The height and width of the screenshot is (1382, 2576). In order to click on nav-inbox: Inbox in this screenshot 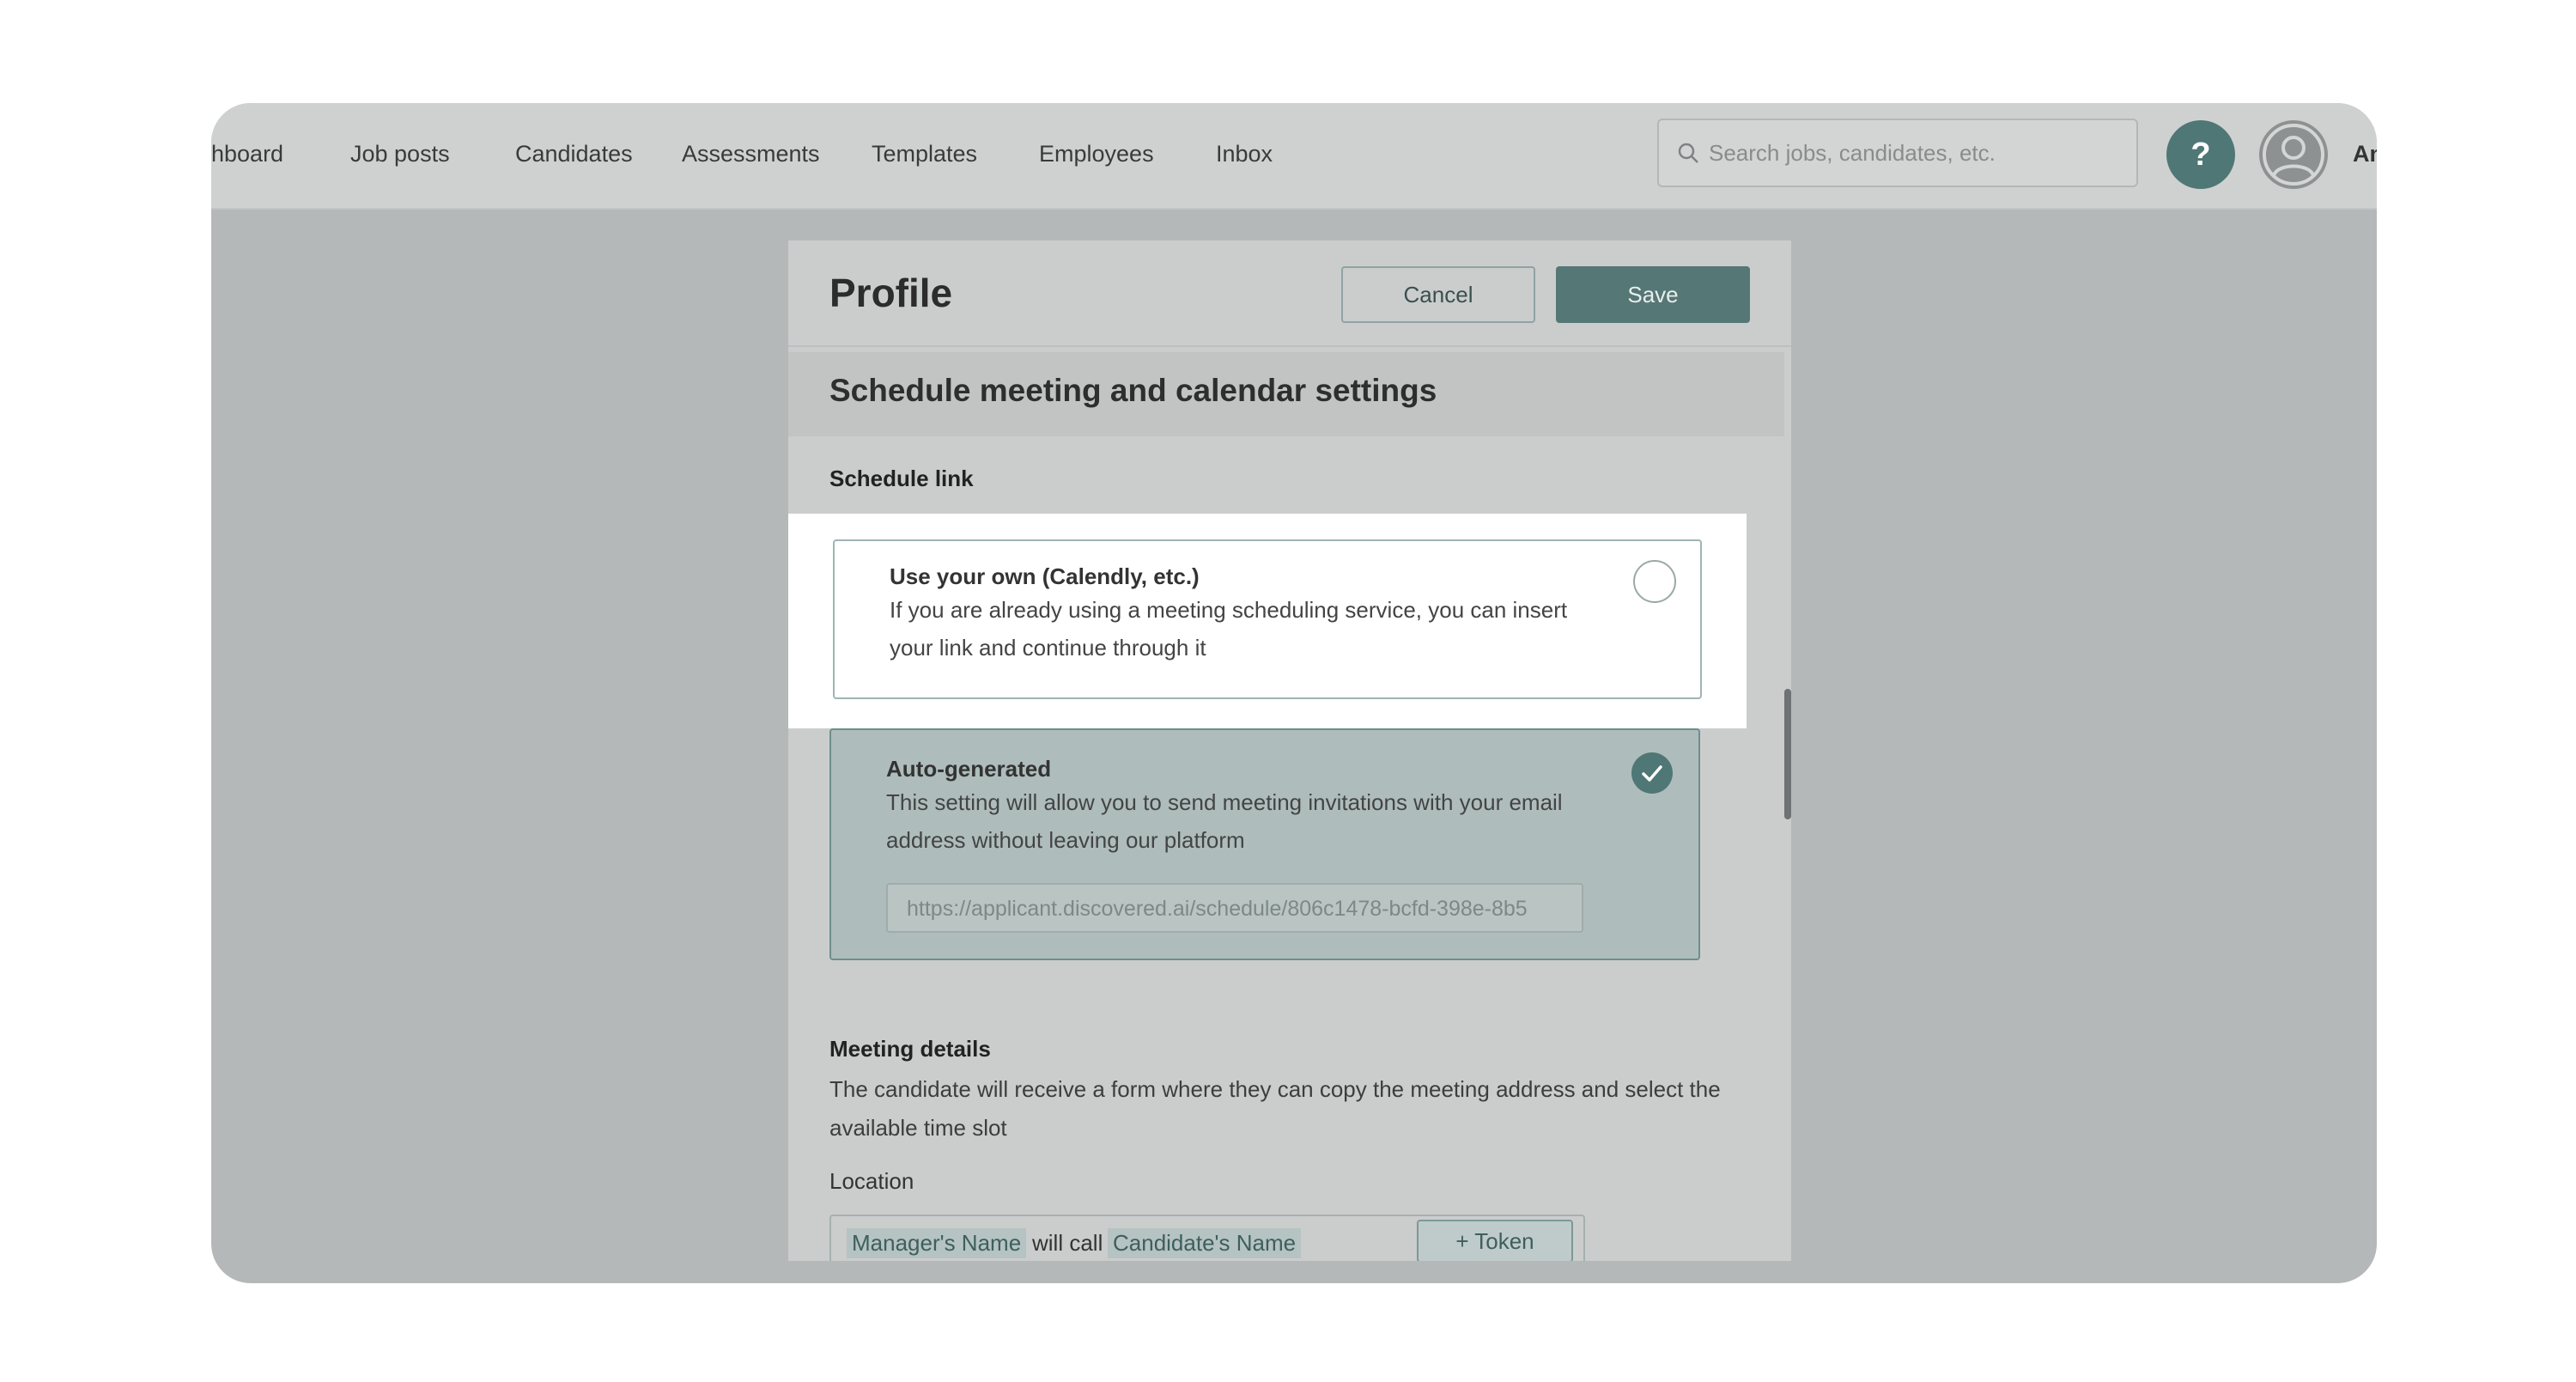, I will do `click(1244, 154)`.